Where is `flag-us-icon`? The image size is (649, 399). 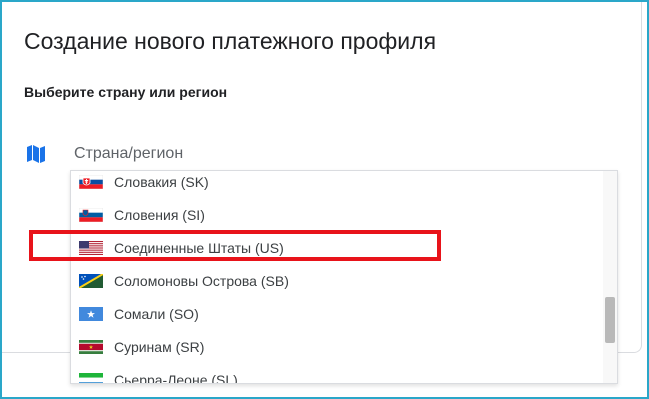
flag-us-icon is located at coordinates (91, 247).